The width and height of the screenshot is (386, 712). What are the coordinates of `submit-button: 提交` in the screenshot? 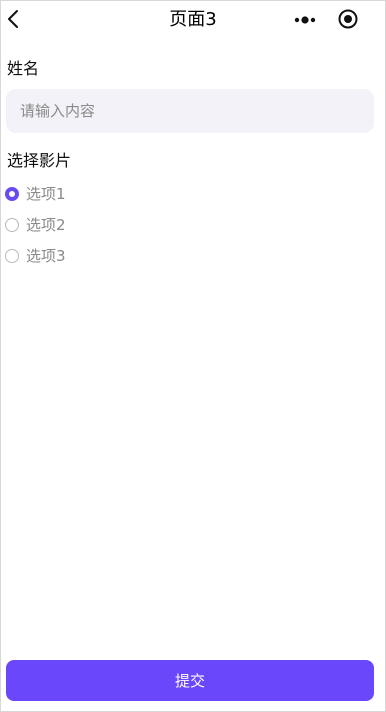 It's located at (190, 680).